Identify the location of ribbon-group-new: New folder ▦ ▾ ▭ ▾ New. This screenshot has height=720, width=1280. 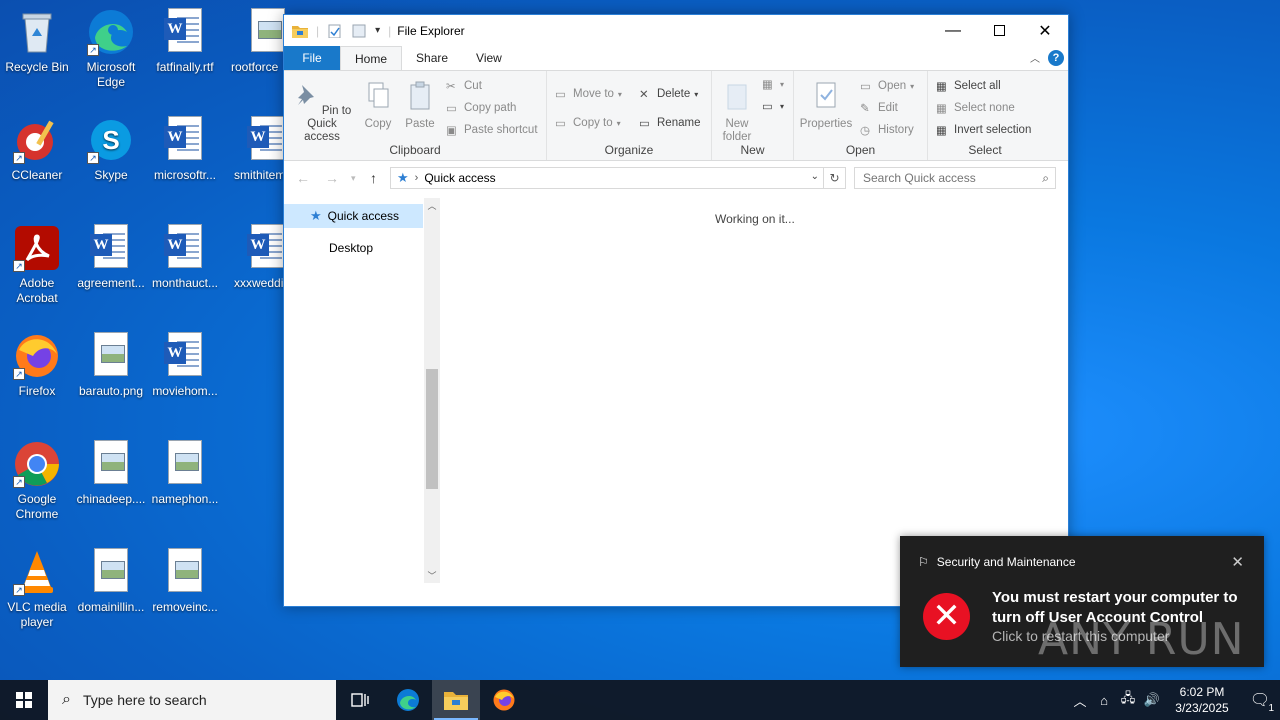
(753, 115).